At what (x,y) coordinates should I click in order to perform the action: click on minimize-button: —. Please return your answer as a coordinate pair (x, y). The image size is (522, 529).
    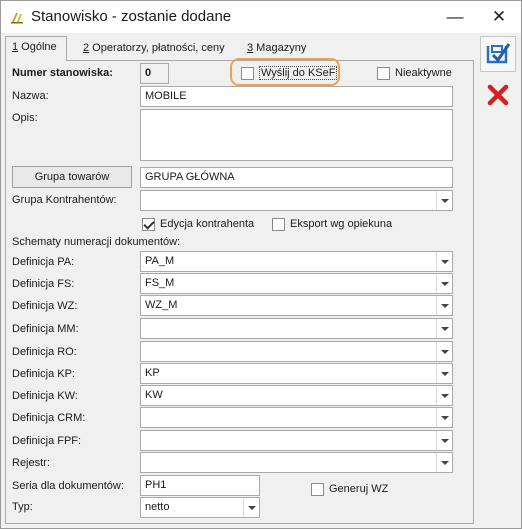
    Looking at the image, I should click on (455, 16).